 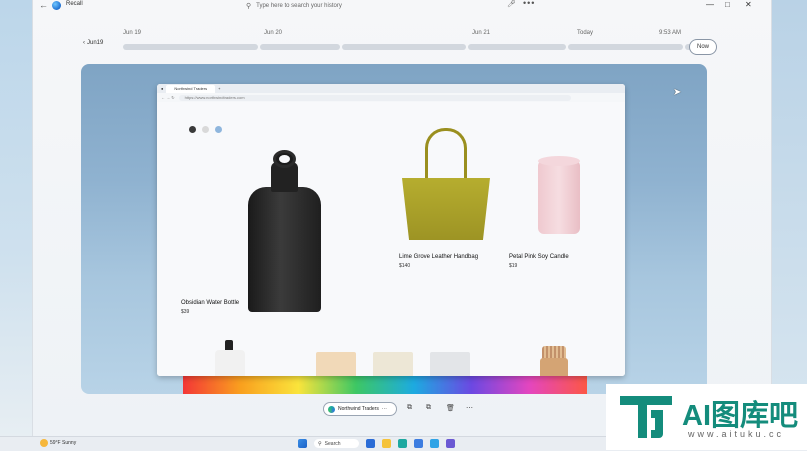 I want to click on product-name: Petal Pink Soy Candle, so click(x=539, y=257).